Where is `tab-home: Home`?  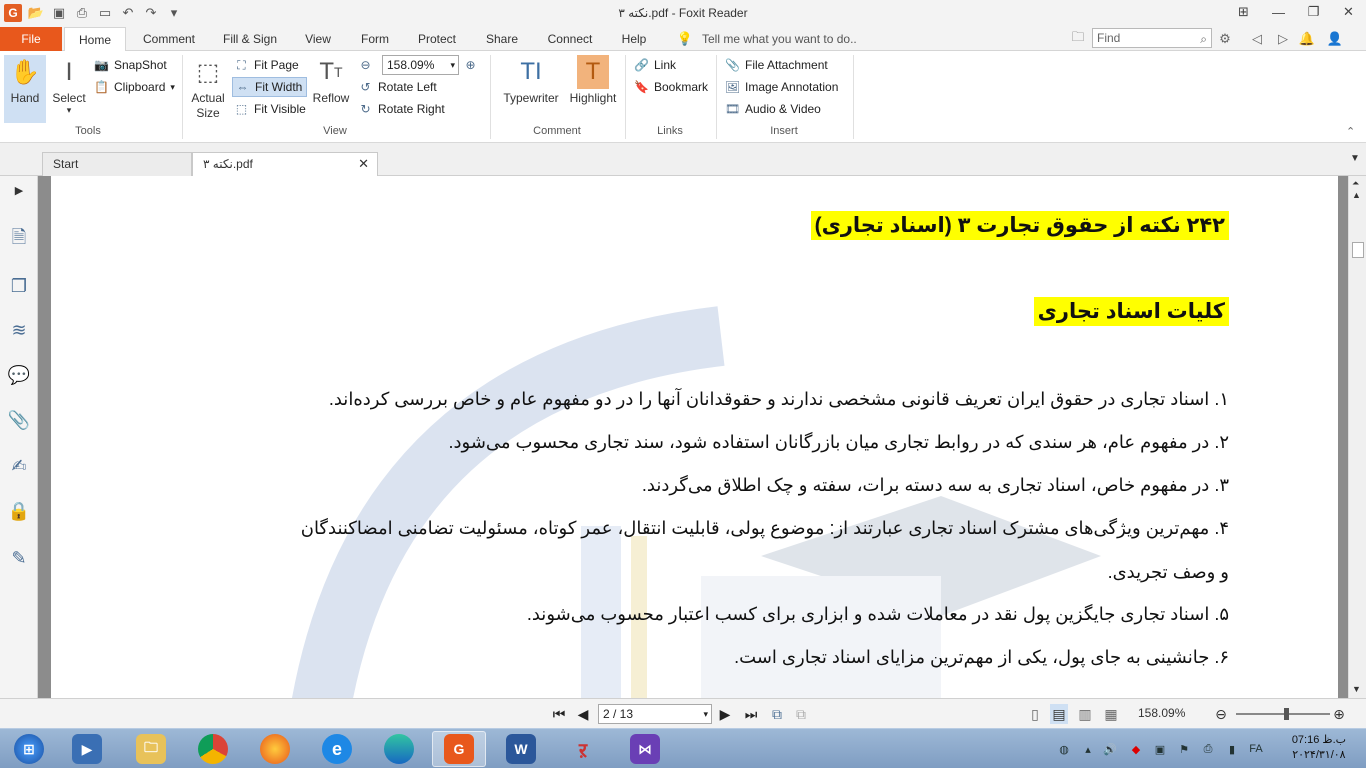
tab-home: Home is located at coordinates (95, 39).